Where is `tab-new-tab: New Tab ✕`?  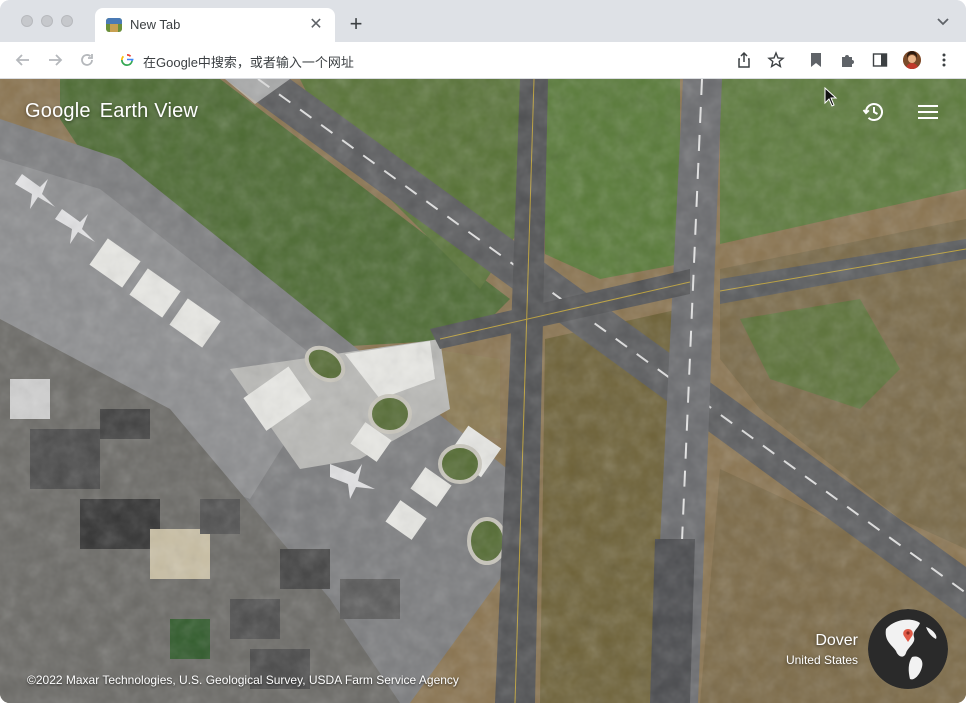
tab-new-tab: New Tab ✕ is located at coordinates (215, 25).